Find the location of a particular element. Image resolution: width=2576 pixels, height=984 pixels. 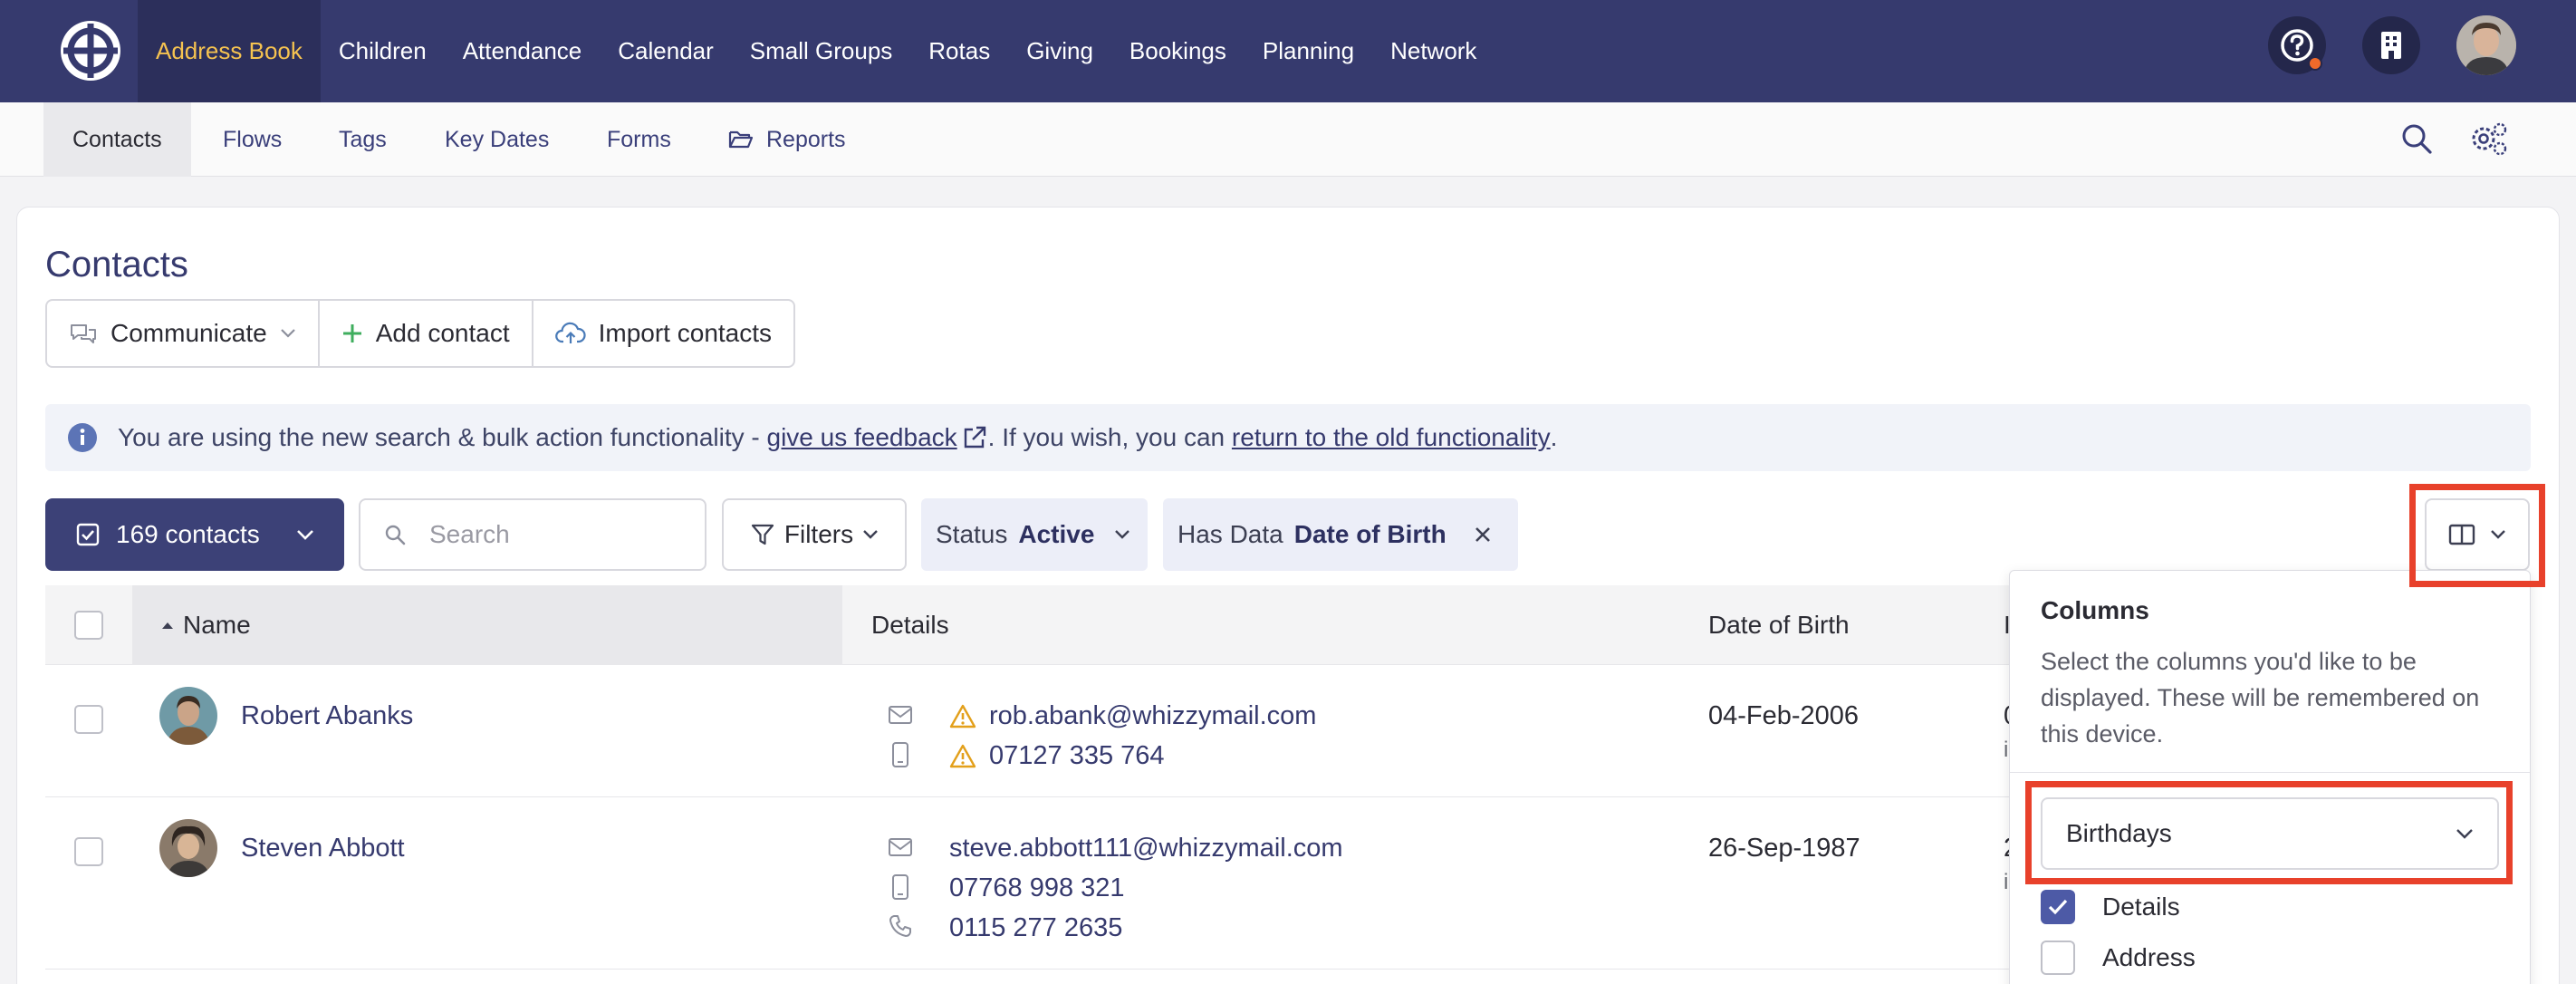

add-contact-button: Add contact is located at coordinates (426, 334).